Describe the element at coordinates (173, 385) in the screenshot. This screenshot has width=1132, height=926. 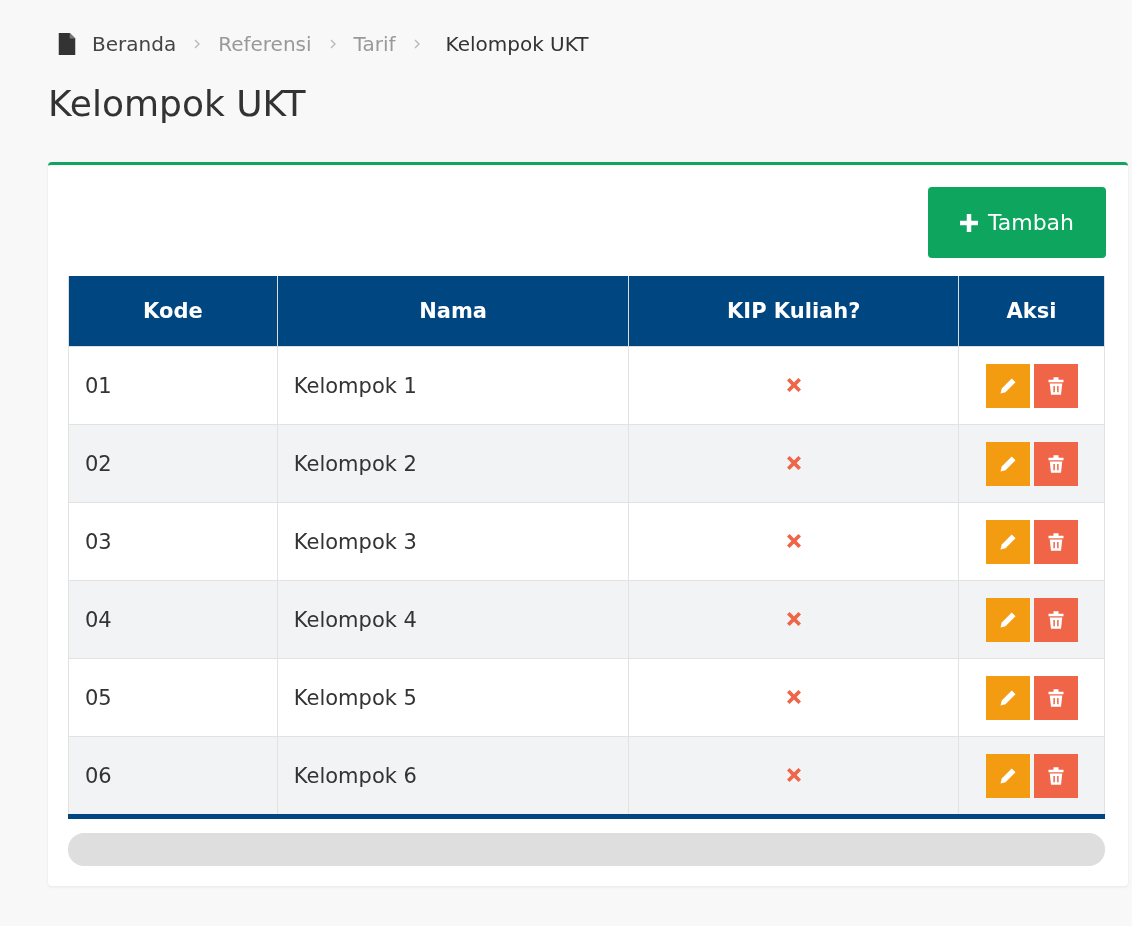
I see `table-cell: 01` at that location.